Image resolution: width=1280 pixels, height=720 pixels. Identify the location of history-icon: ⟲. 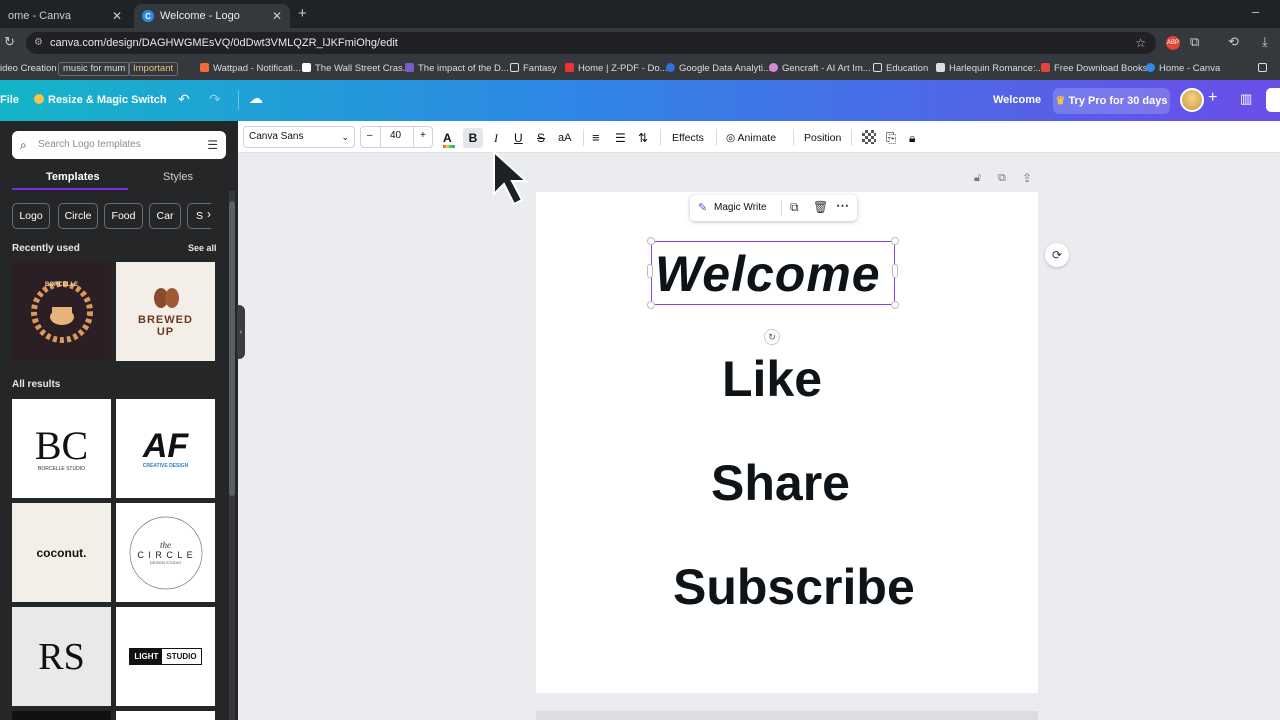
(1233, 42).